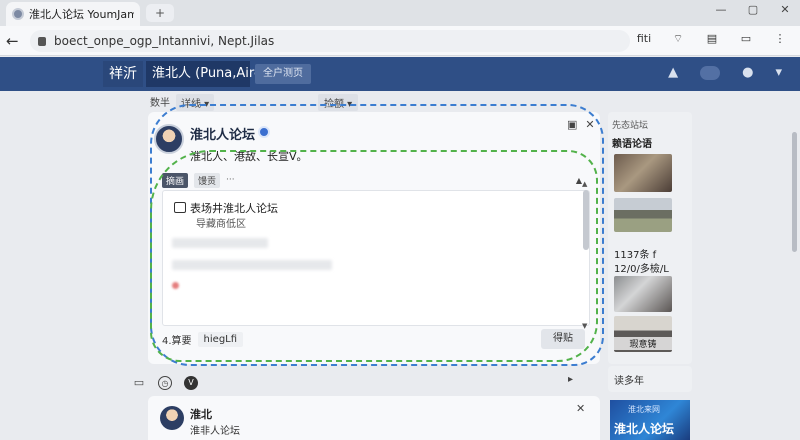  I want to click on more-icon: ⋮, so click(780, 39).